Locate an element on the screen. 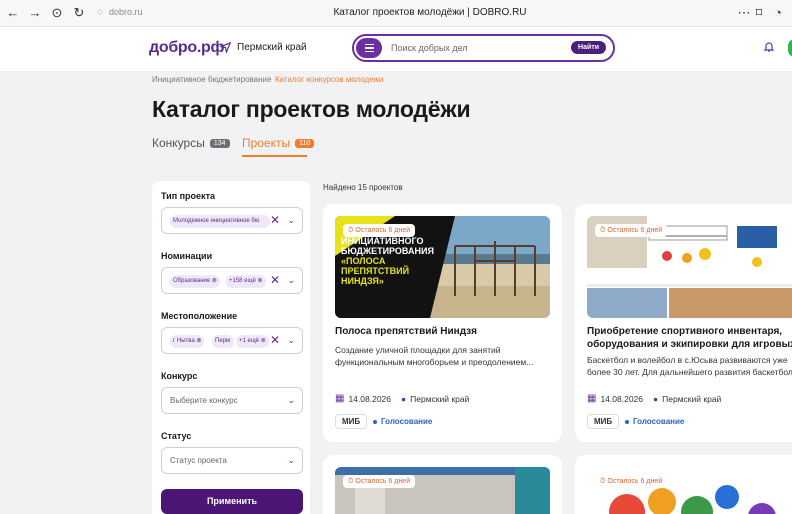 The height and width of the screenshot is (514, 792). page-title: Каталог проектов молодёжи is located at coordinates (311, 109).